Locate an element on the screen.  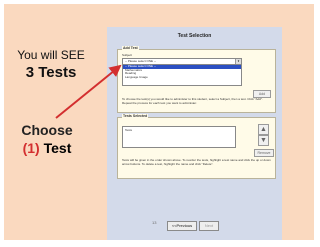
arrow-up-icon: ▲ is located at coordinates (263, 129).